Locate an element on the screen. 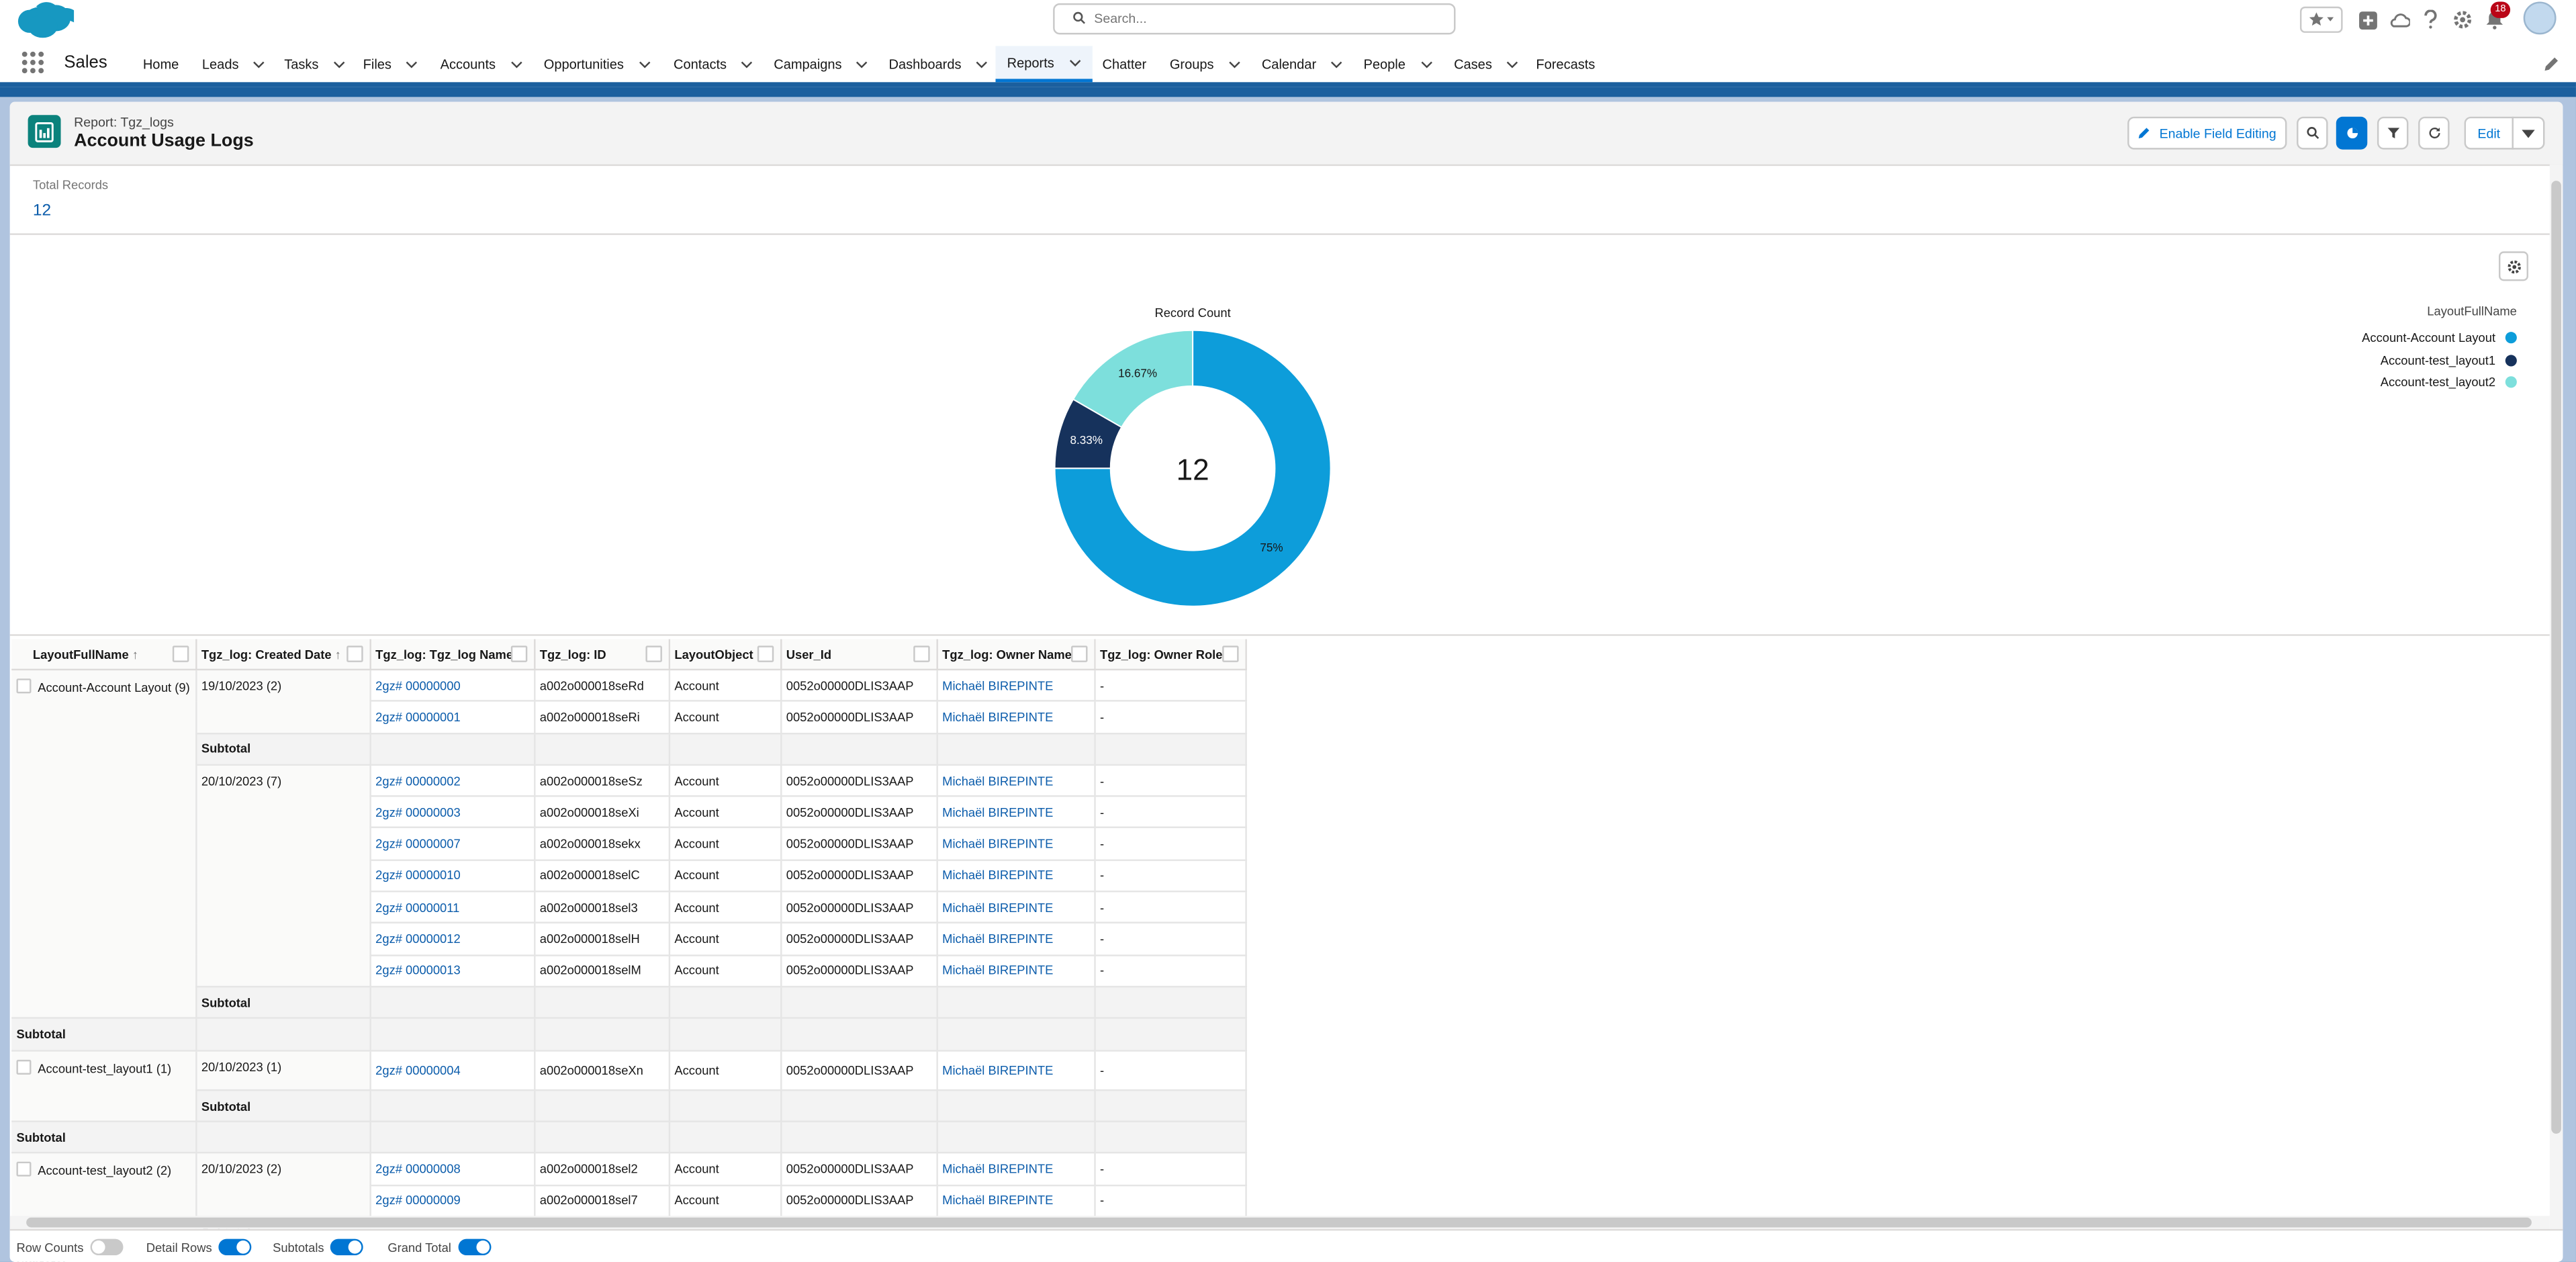 The image size is (2576, 1262). column-header-log-name: Tgz_log: Tgz_log Name is located at coordinates (452, 655).